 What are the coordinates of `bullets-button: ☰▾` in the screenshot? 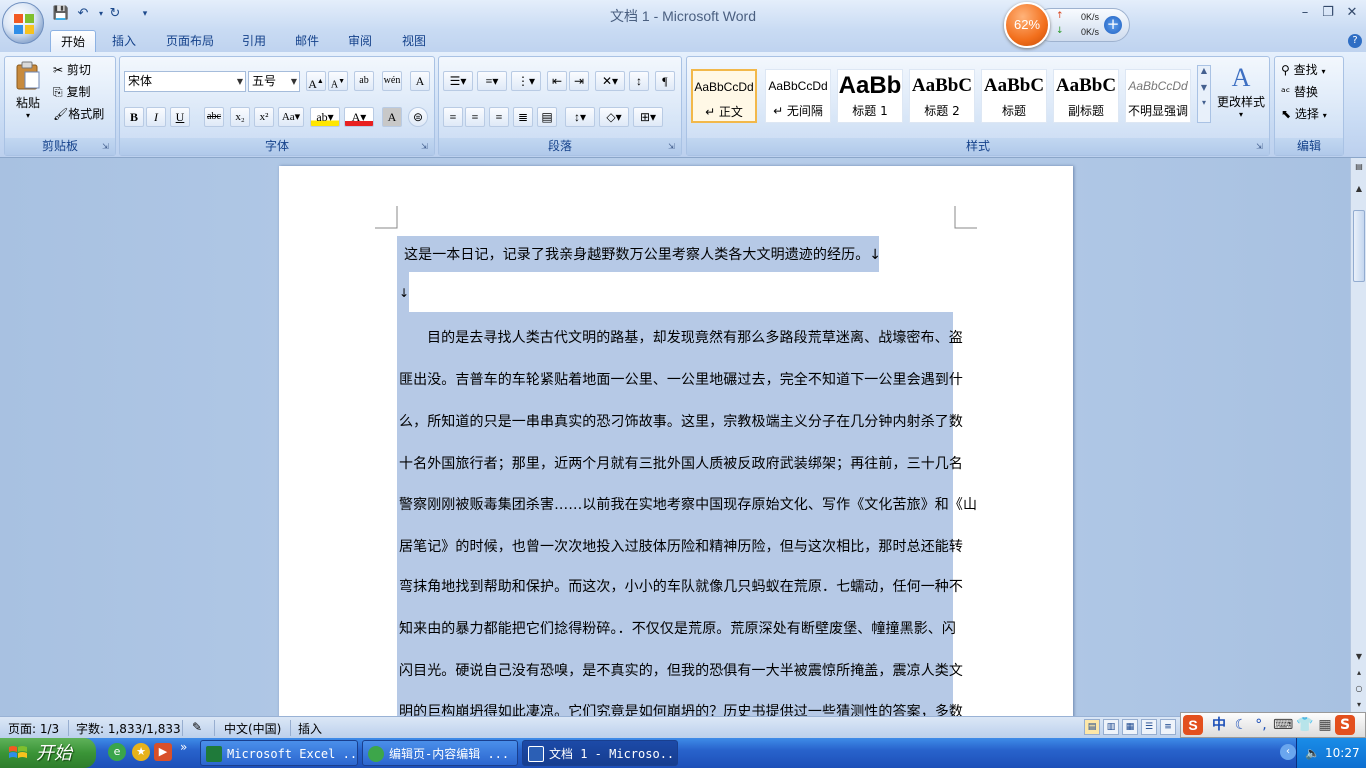 It's located at (458, 81).